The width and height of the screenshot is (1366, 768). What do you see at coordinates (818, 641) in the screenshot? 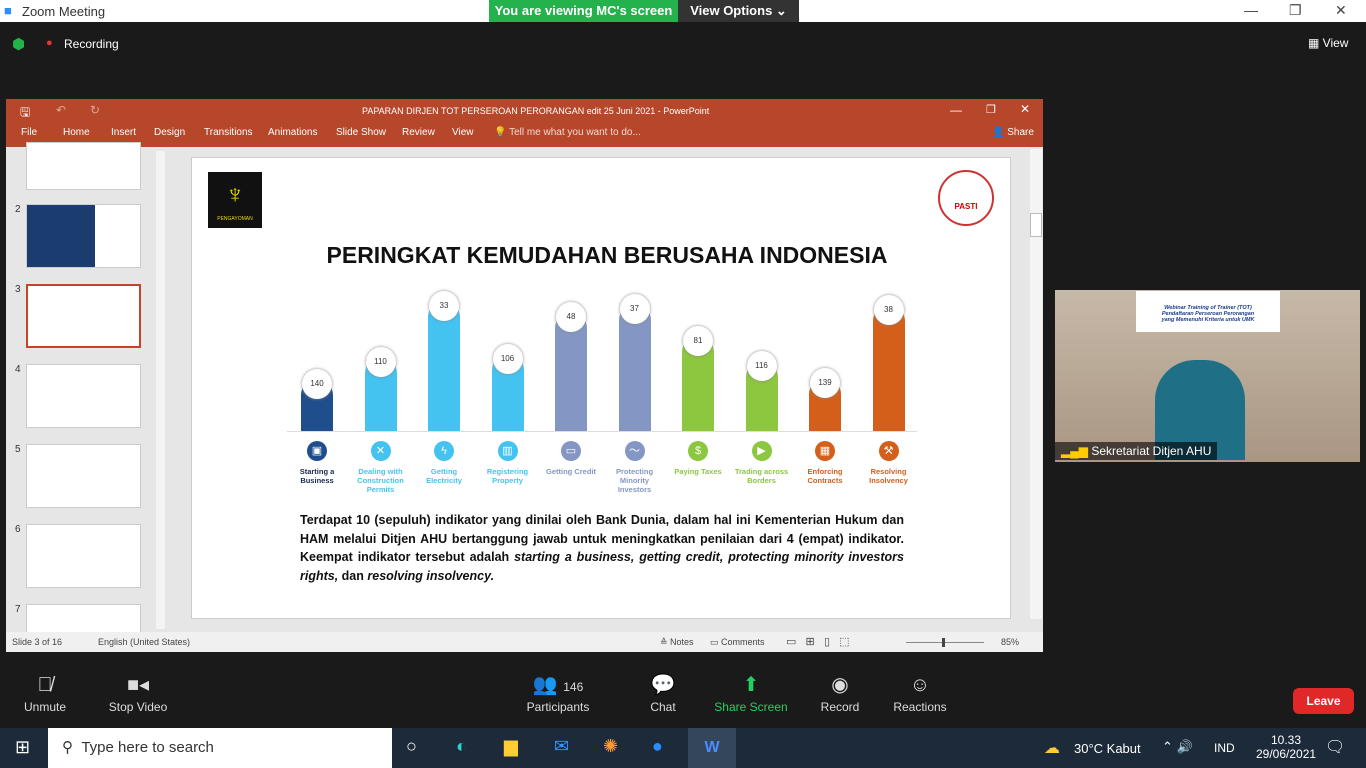
I see `view-mode-icons: ▭ ⊞ ▯ ⬚` at bounding box center [818, 641].